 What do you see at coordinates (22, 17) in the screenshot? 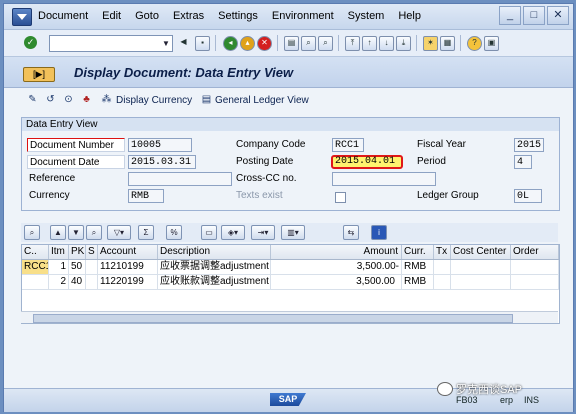
I see `system-menu-icon` at bounding box center [22, 17].